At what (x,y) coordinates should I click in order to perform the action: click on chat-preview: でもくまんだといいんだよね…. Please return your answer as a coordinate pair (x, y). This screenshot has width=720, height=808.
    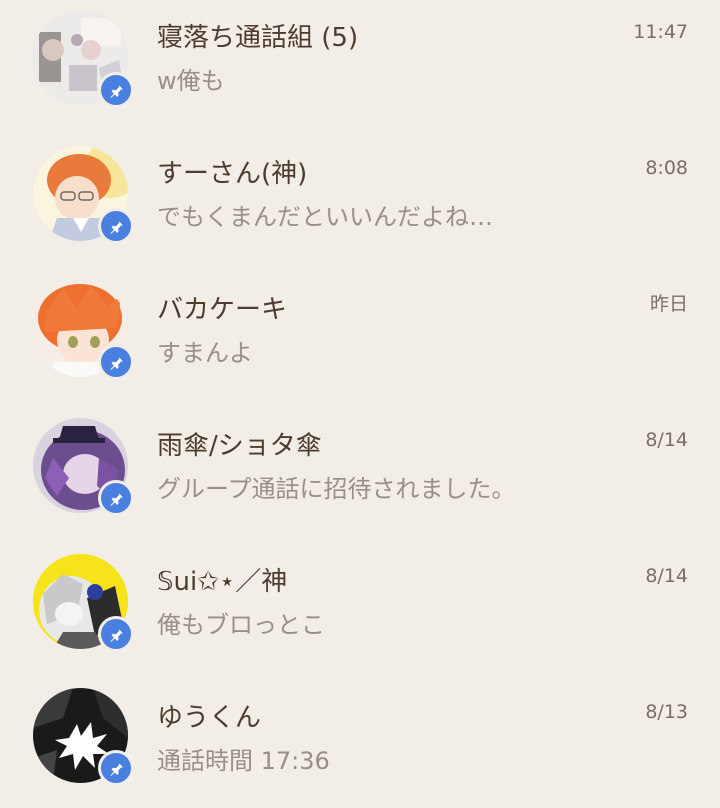
    Looking at the image, I should click on (325, 217).